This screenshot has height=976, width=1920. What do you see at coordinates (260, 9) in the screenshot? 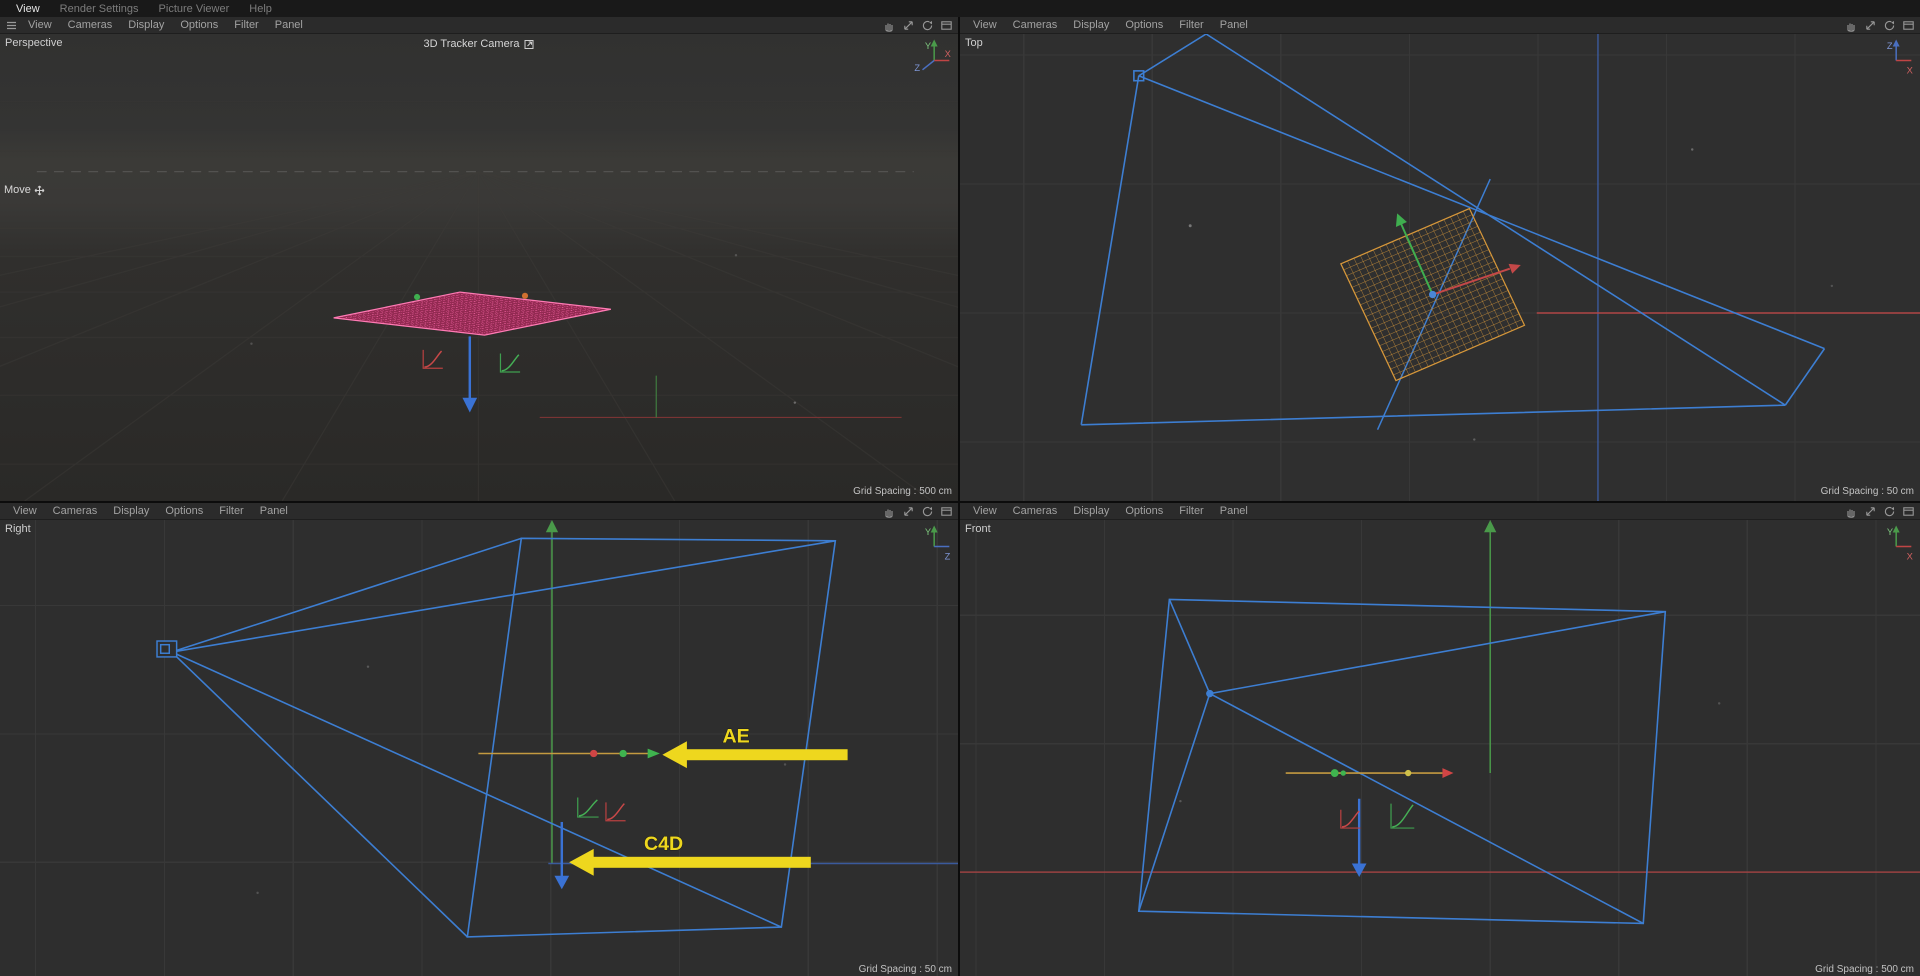
I see `global-menu-help: Help` at bounding box center [260, 9].